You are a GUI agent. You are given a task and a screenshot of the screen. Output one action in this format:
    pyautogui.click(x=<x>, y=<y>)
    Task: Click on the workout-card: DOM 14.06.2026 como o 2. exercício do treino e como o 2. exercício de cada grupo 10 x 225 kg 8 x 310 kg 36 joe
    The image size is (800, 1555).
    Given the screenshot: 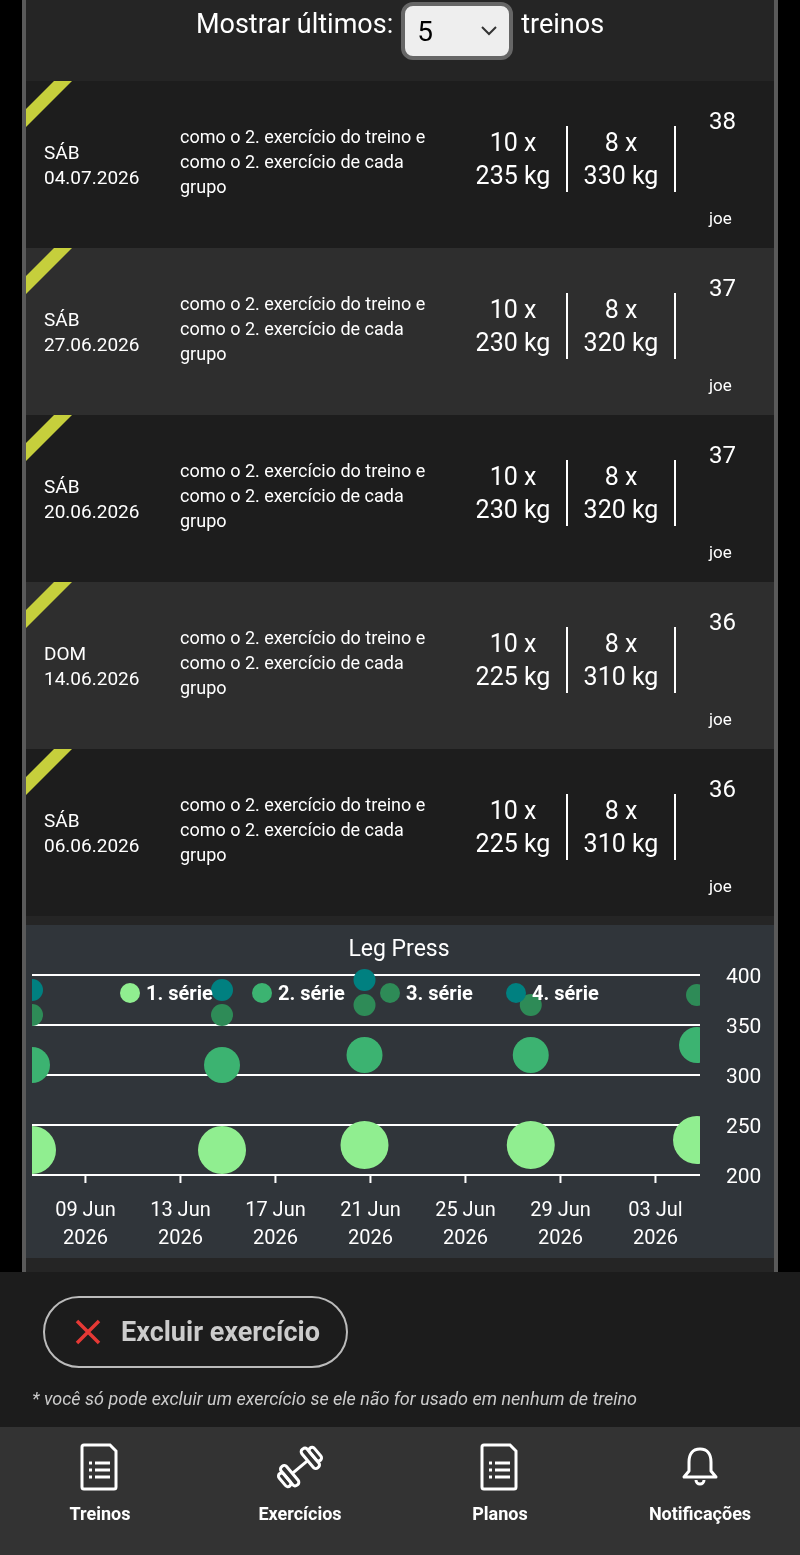 What is the action you would take?
    pyautogui.click(x=400, y=665)
    